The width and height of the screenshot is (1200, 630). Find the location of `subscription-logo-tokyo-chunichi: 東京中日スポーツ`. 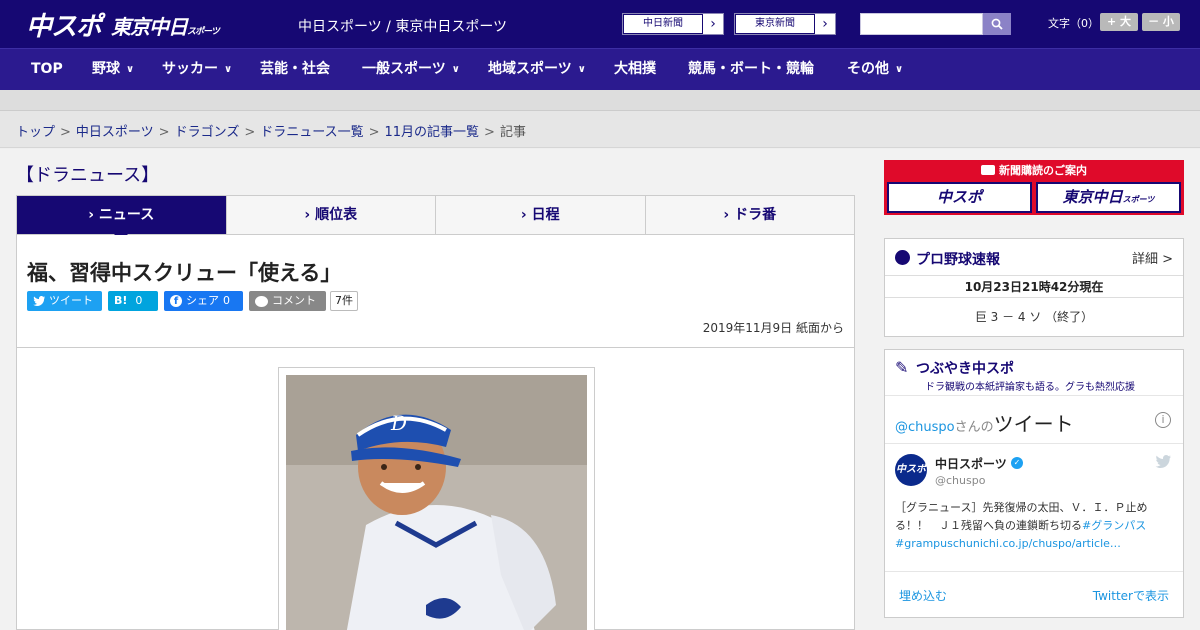

subscription-logo-tokyo-chunichi: 東京中日スポーツ is located at coordinates (1108, 197).